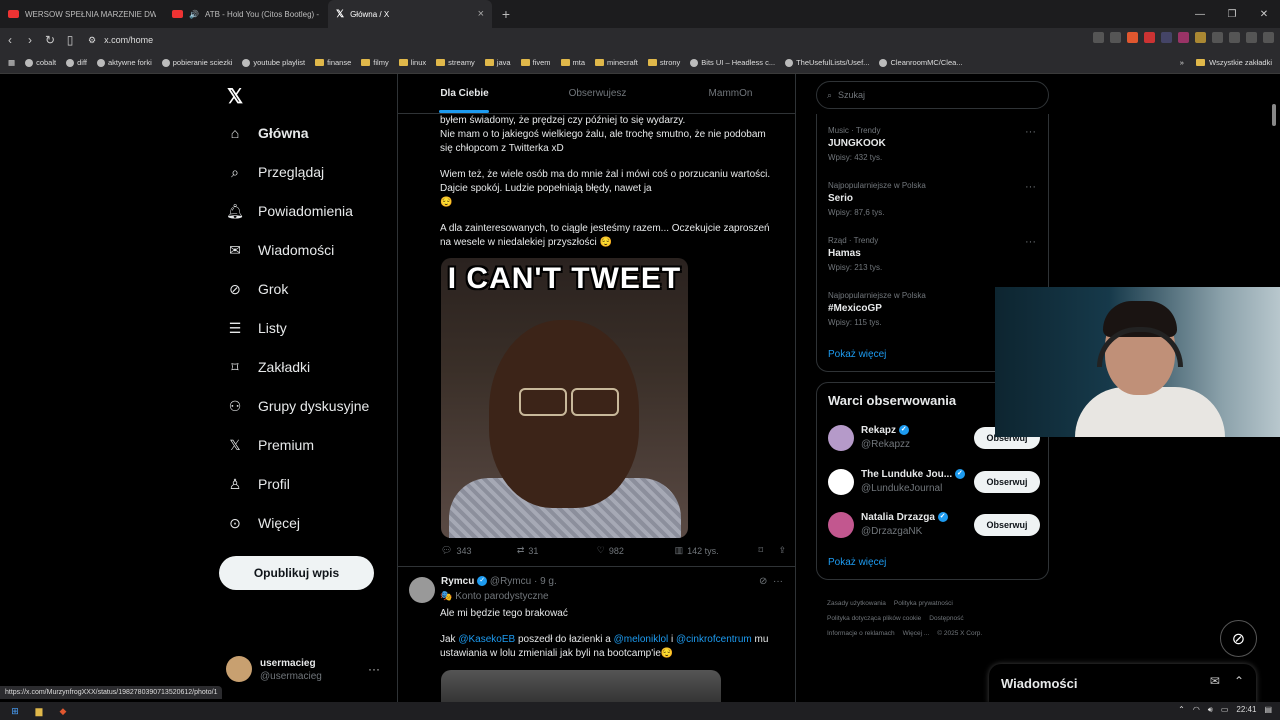 This screenshot has height=720, width=1280. I want to click on nav-explore: ⌕ Przeglądaj, so click(275, 172).